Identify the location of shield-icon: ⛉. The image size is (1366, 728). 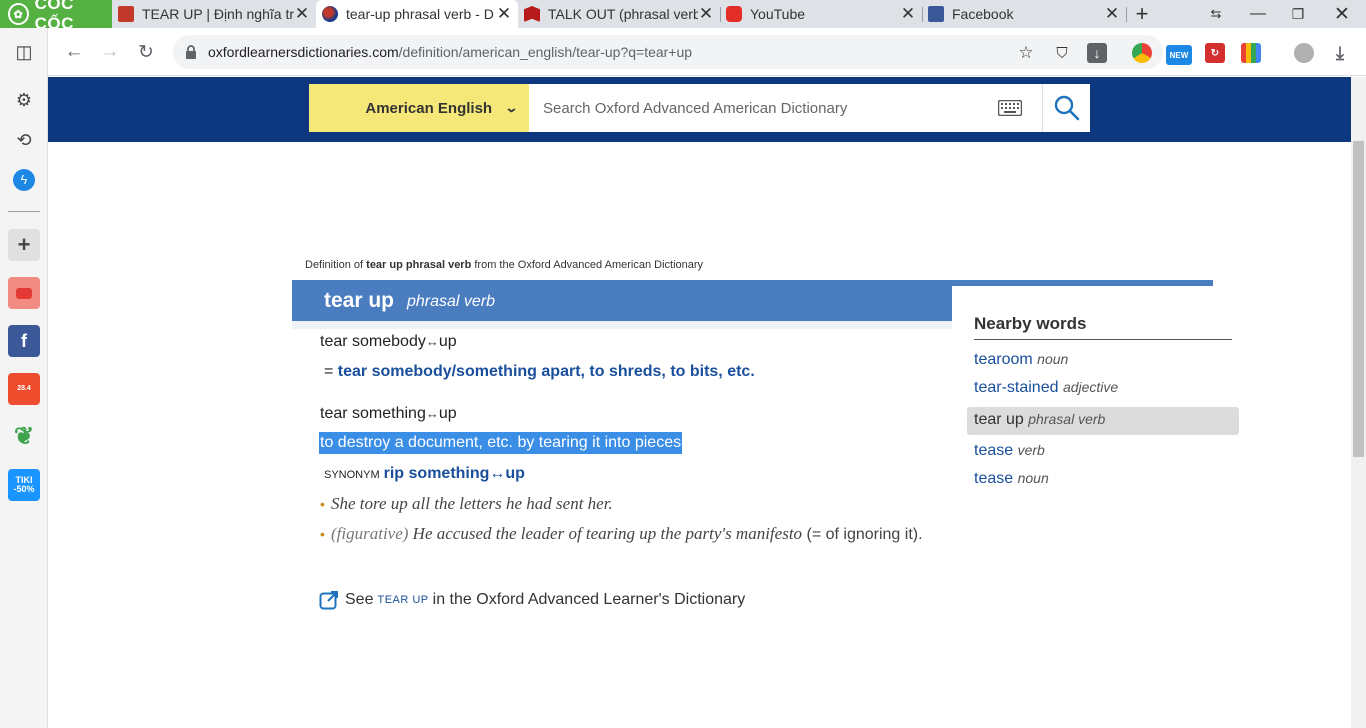
(1062, 53).